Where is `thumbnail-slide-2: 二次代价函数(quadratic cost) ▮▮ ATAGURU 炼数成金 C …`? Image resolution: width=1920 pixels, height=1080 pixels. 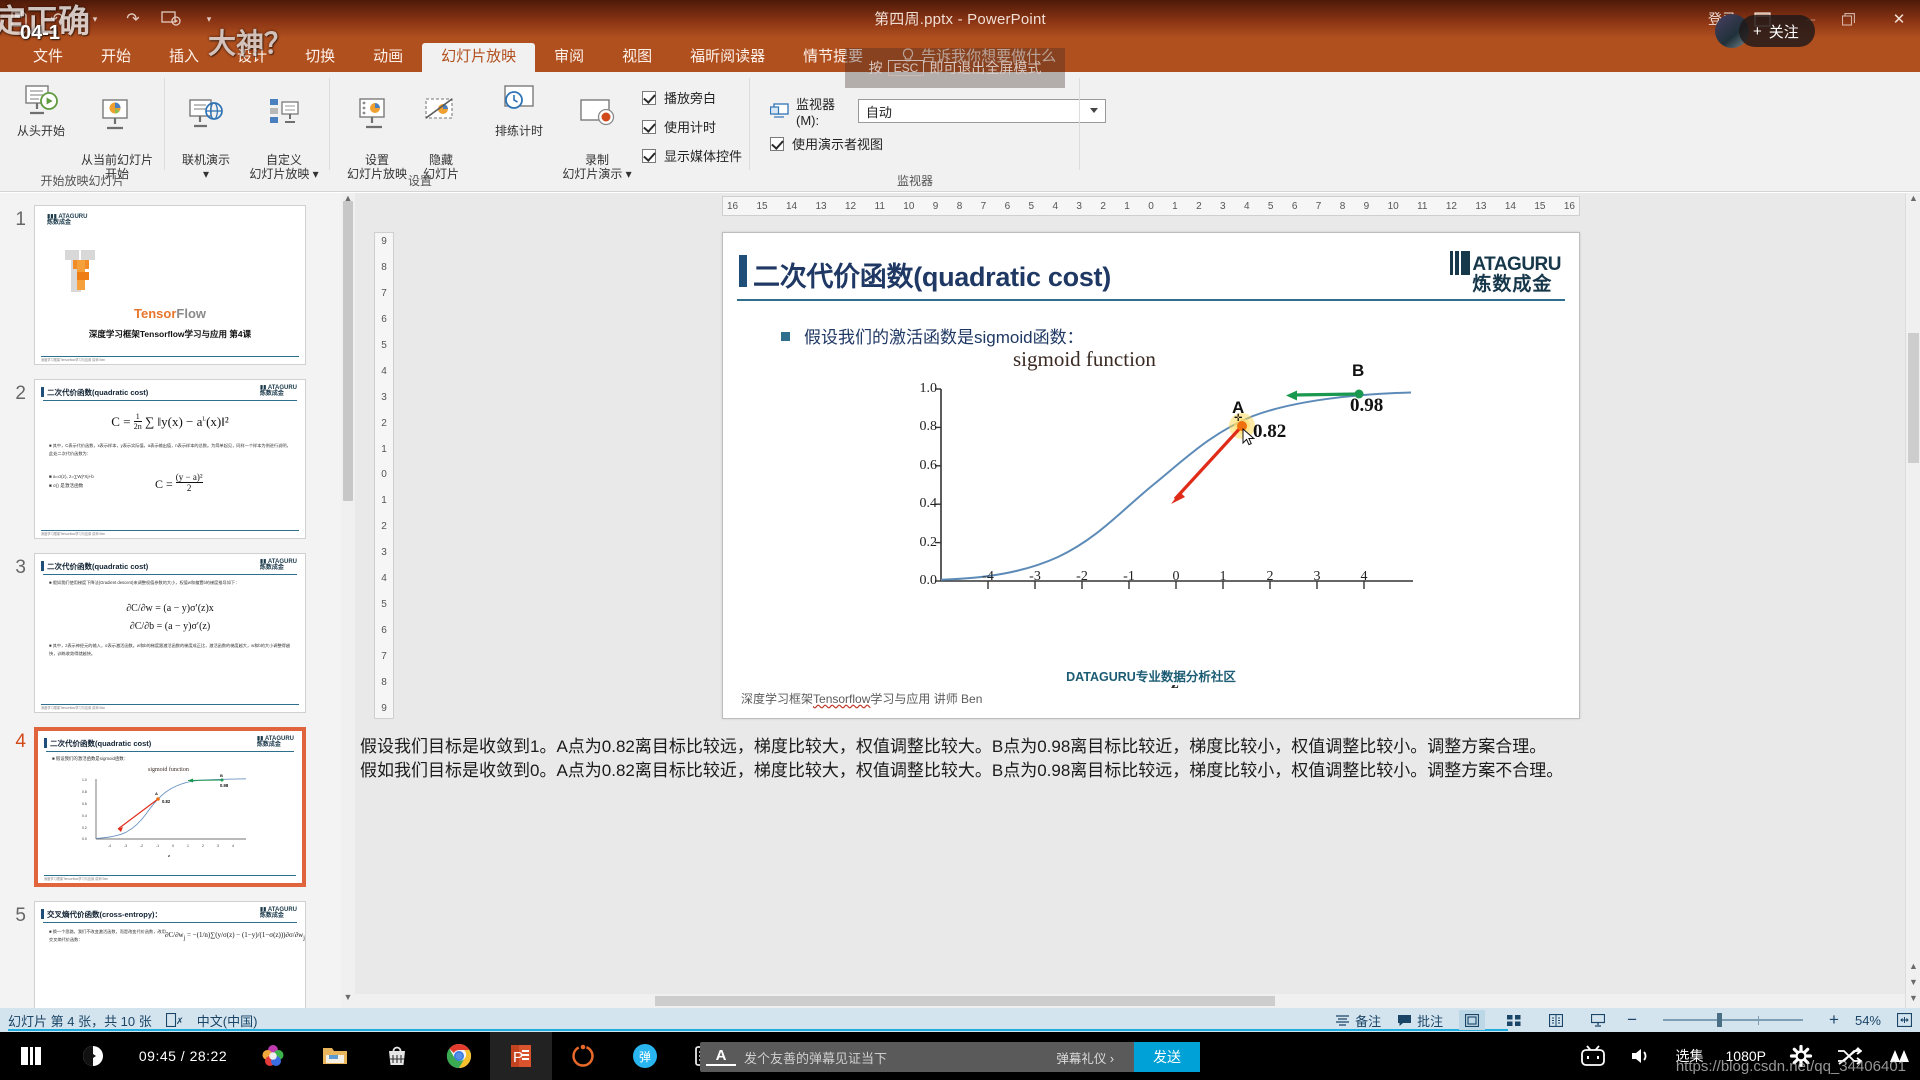
thumbnail-slide-2: 二次代价函数(quadratic cost) ▮▮ ATAGURU 炼数成金 C … is located at coordinates (170, 459).